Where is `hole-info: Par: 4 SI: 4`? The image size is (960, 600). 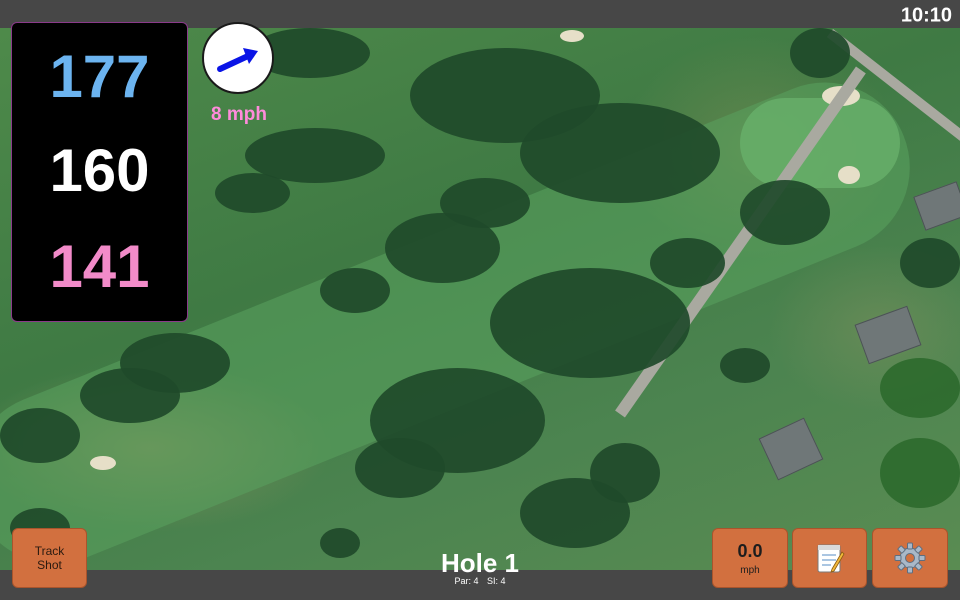 hole-info: Par: 4 SI: 4 is located at coordinates (480, 581).